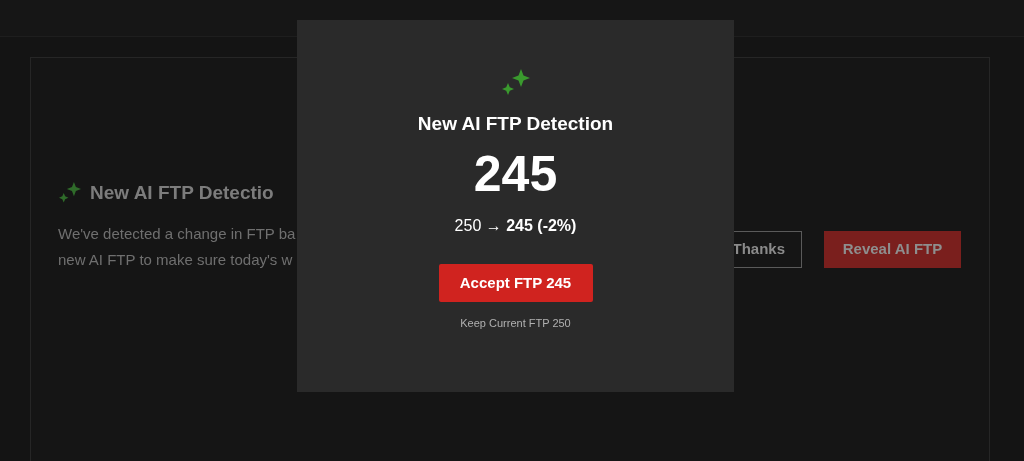 The width and height of the screenshot is (1024, 461). What do you see at coordinates (515, 226) in the screenshot?
I see `ftp-change-text: 250 → 245 (-2%)` at bounding box center [515, 226].